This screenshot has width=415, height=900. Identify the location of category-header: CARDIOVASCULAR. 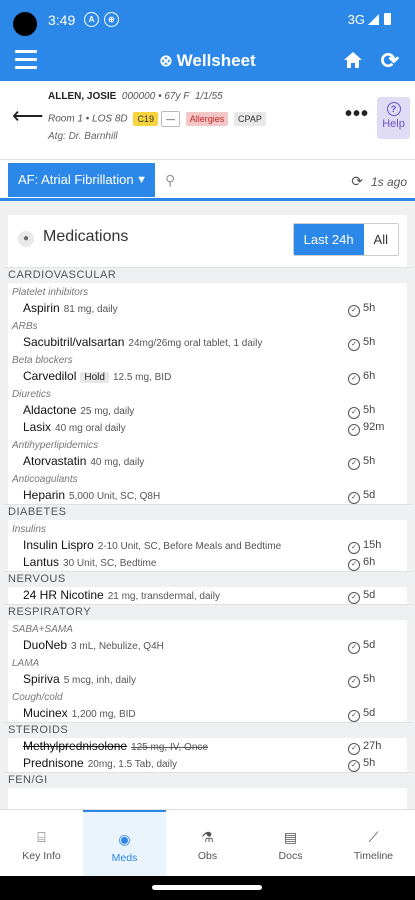
(208, 275).